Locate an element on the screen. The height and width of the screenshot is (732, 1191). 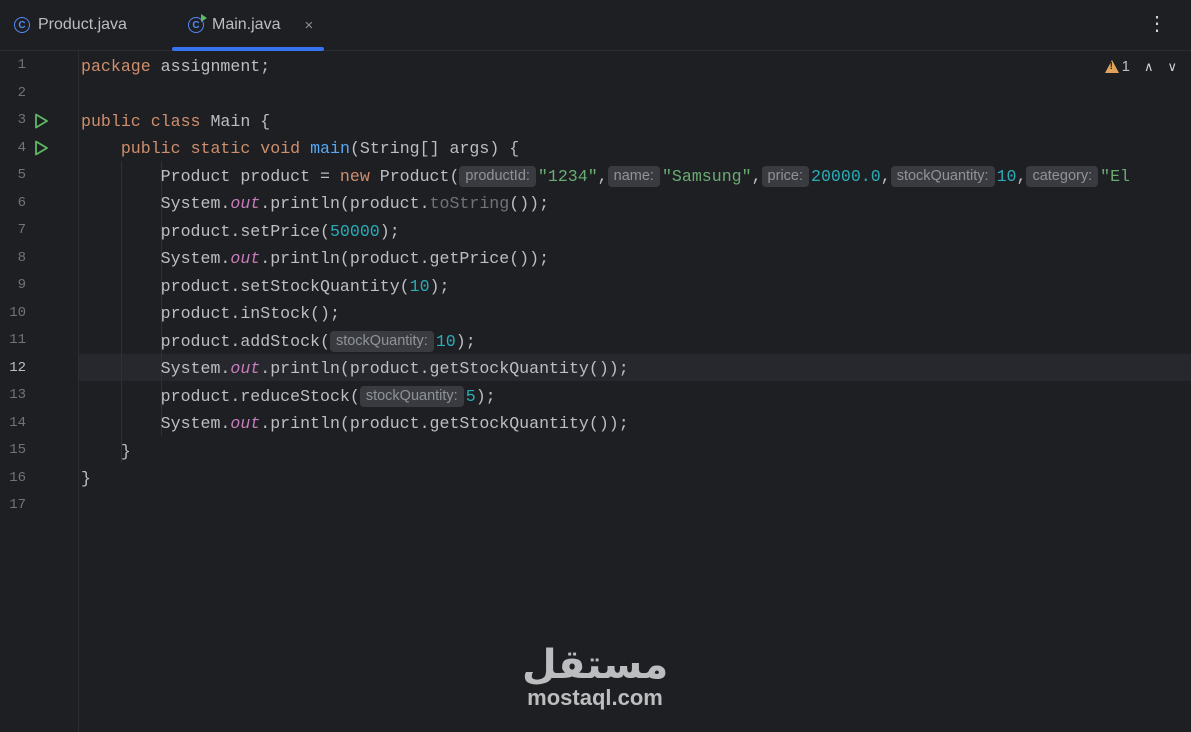
line-number: 16 is located at coordinates (17, 478).